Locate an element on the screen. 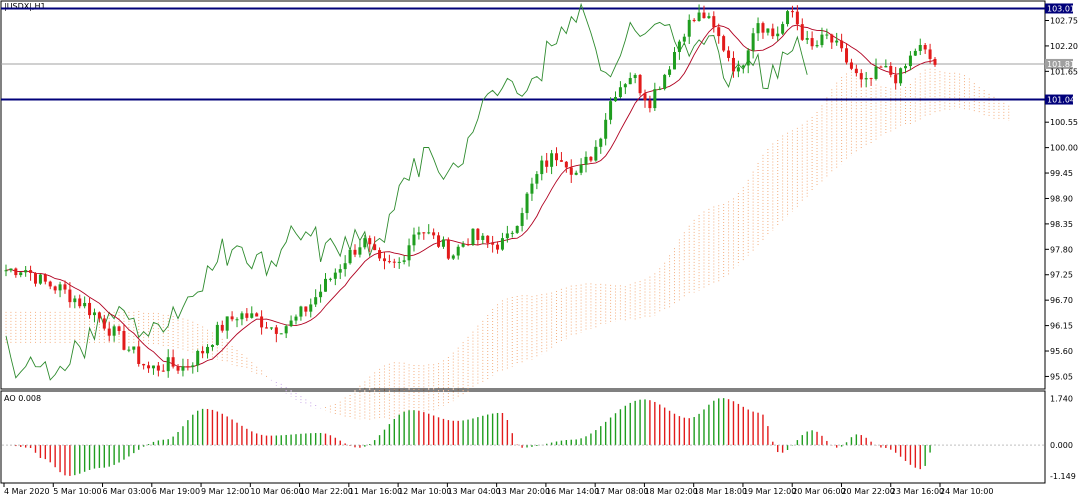 This screenshot has width=1080, height=498. time-tick-label: 9 Mar 12:00 is located at coordinates (225, 491).